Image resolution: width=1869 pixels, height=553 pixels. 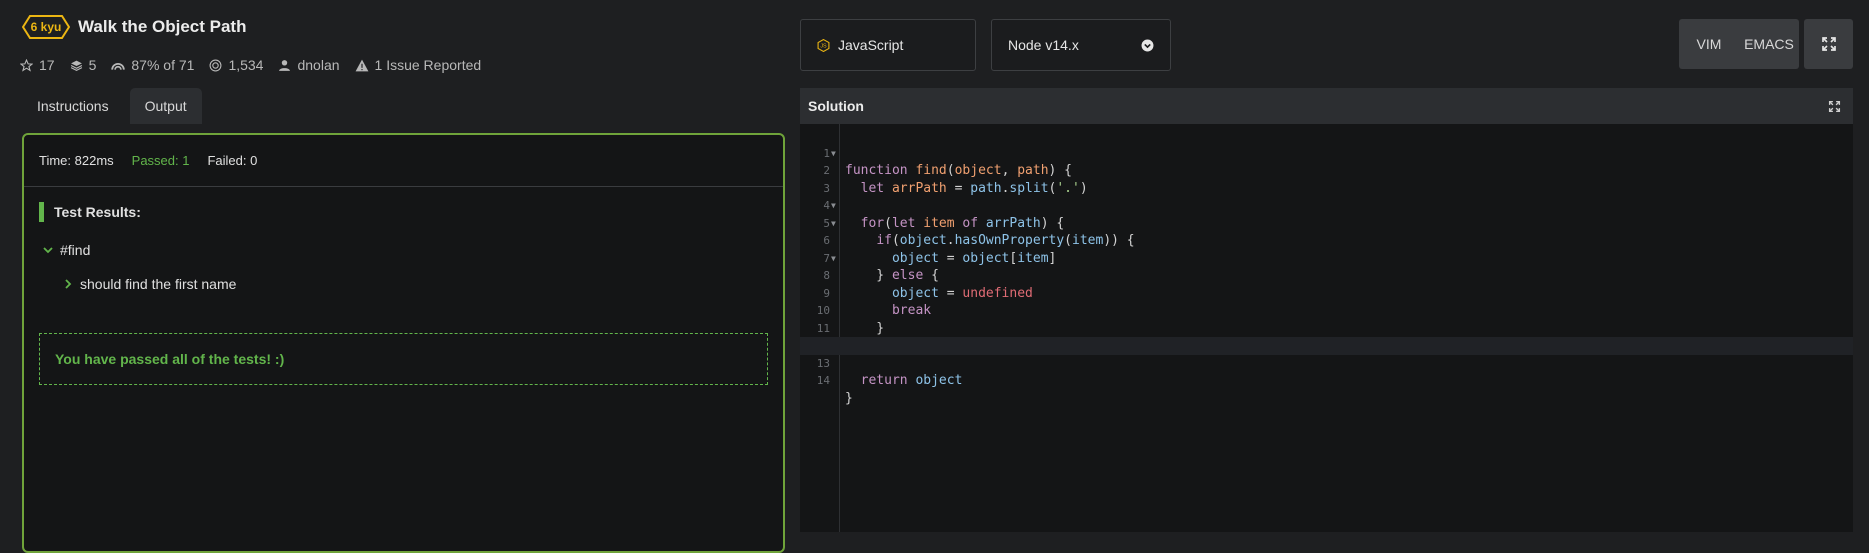 What do you see at coordinates (849, 398) in the screenshot?
I see `code-text: }` at bounding box center [849, 398].